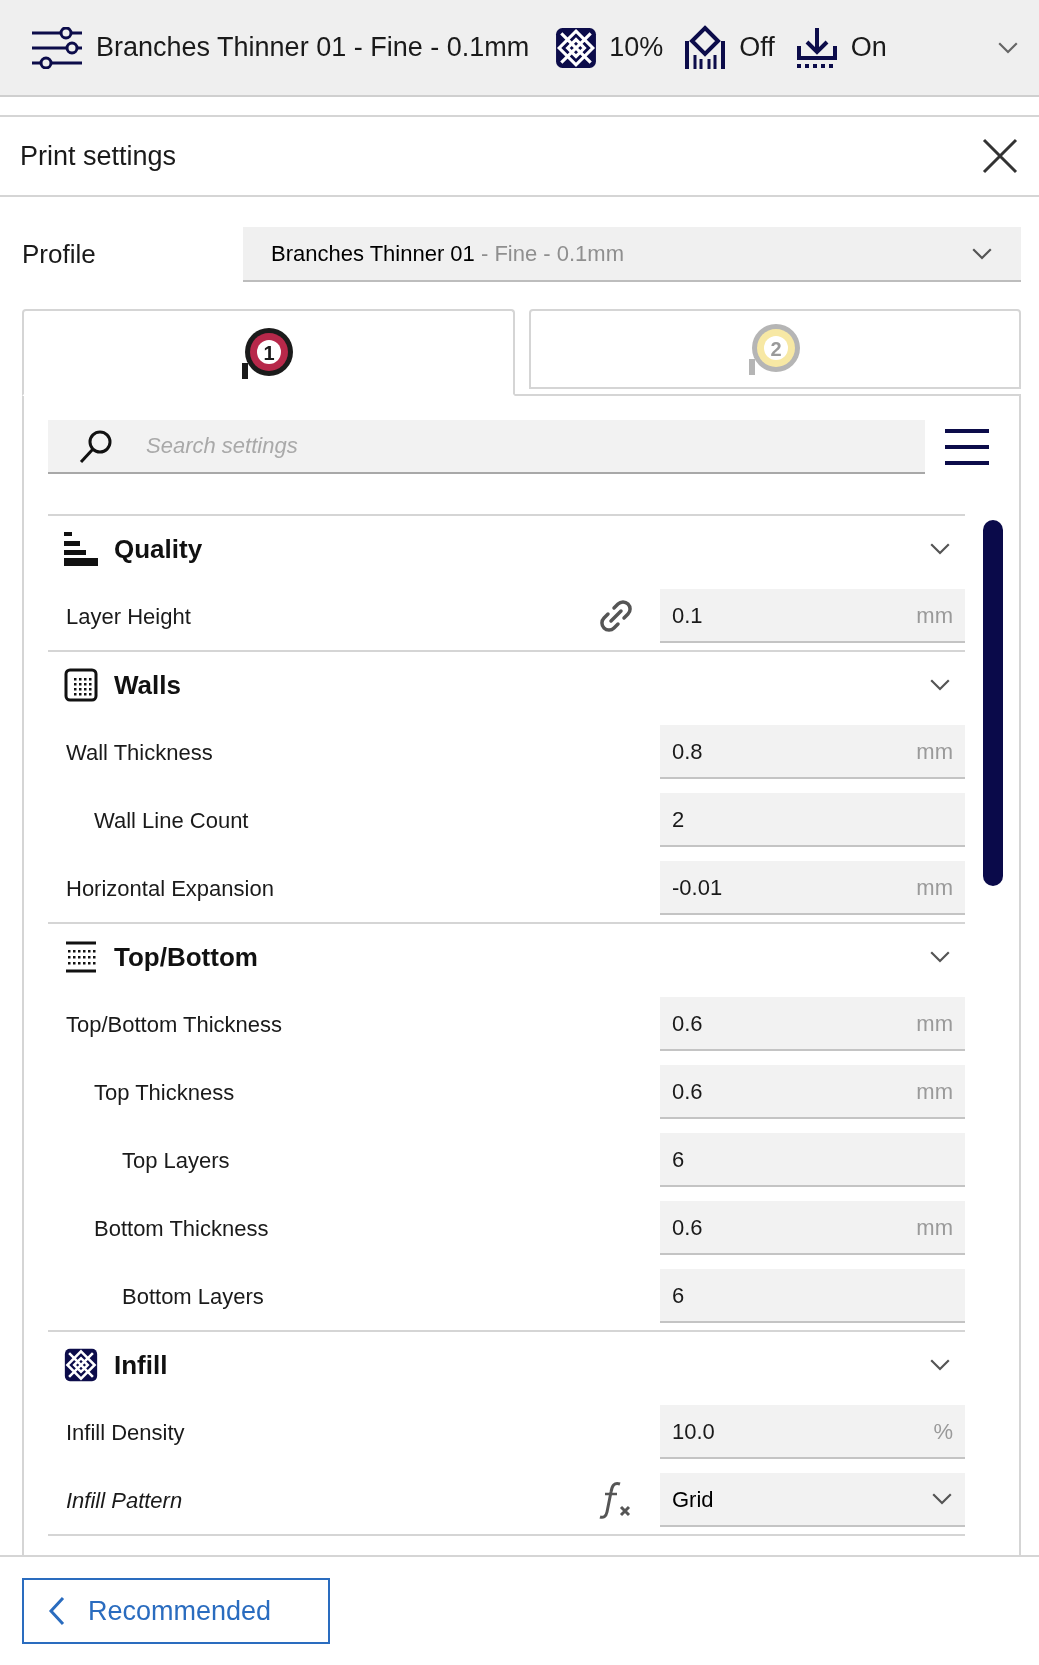  I want to click on section-title: Top/Bottom, so click(186, 957).